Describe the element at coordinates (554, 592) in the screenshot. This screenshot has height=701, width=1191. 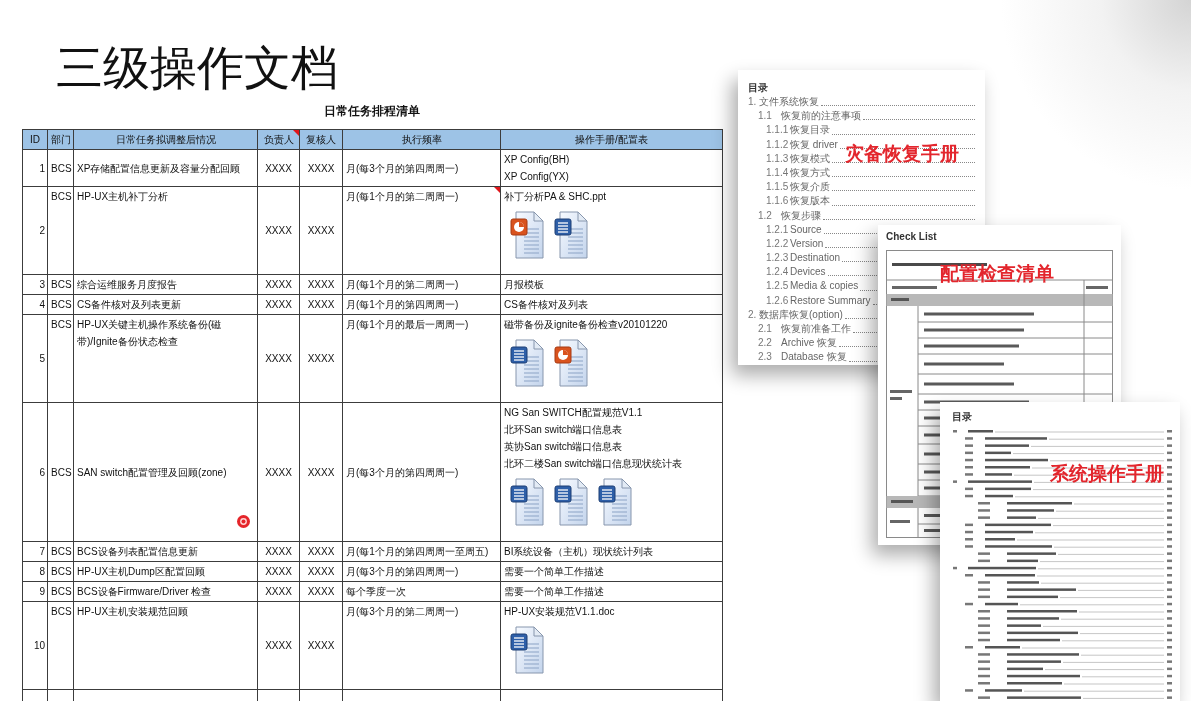
I see `manual-filename: 需要一个简单工作描述` at that location.